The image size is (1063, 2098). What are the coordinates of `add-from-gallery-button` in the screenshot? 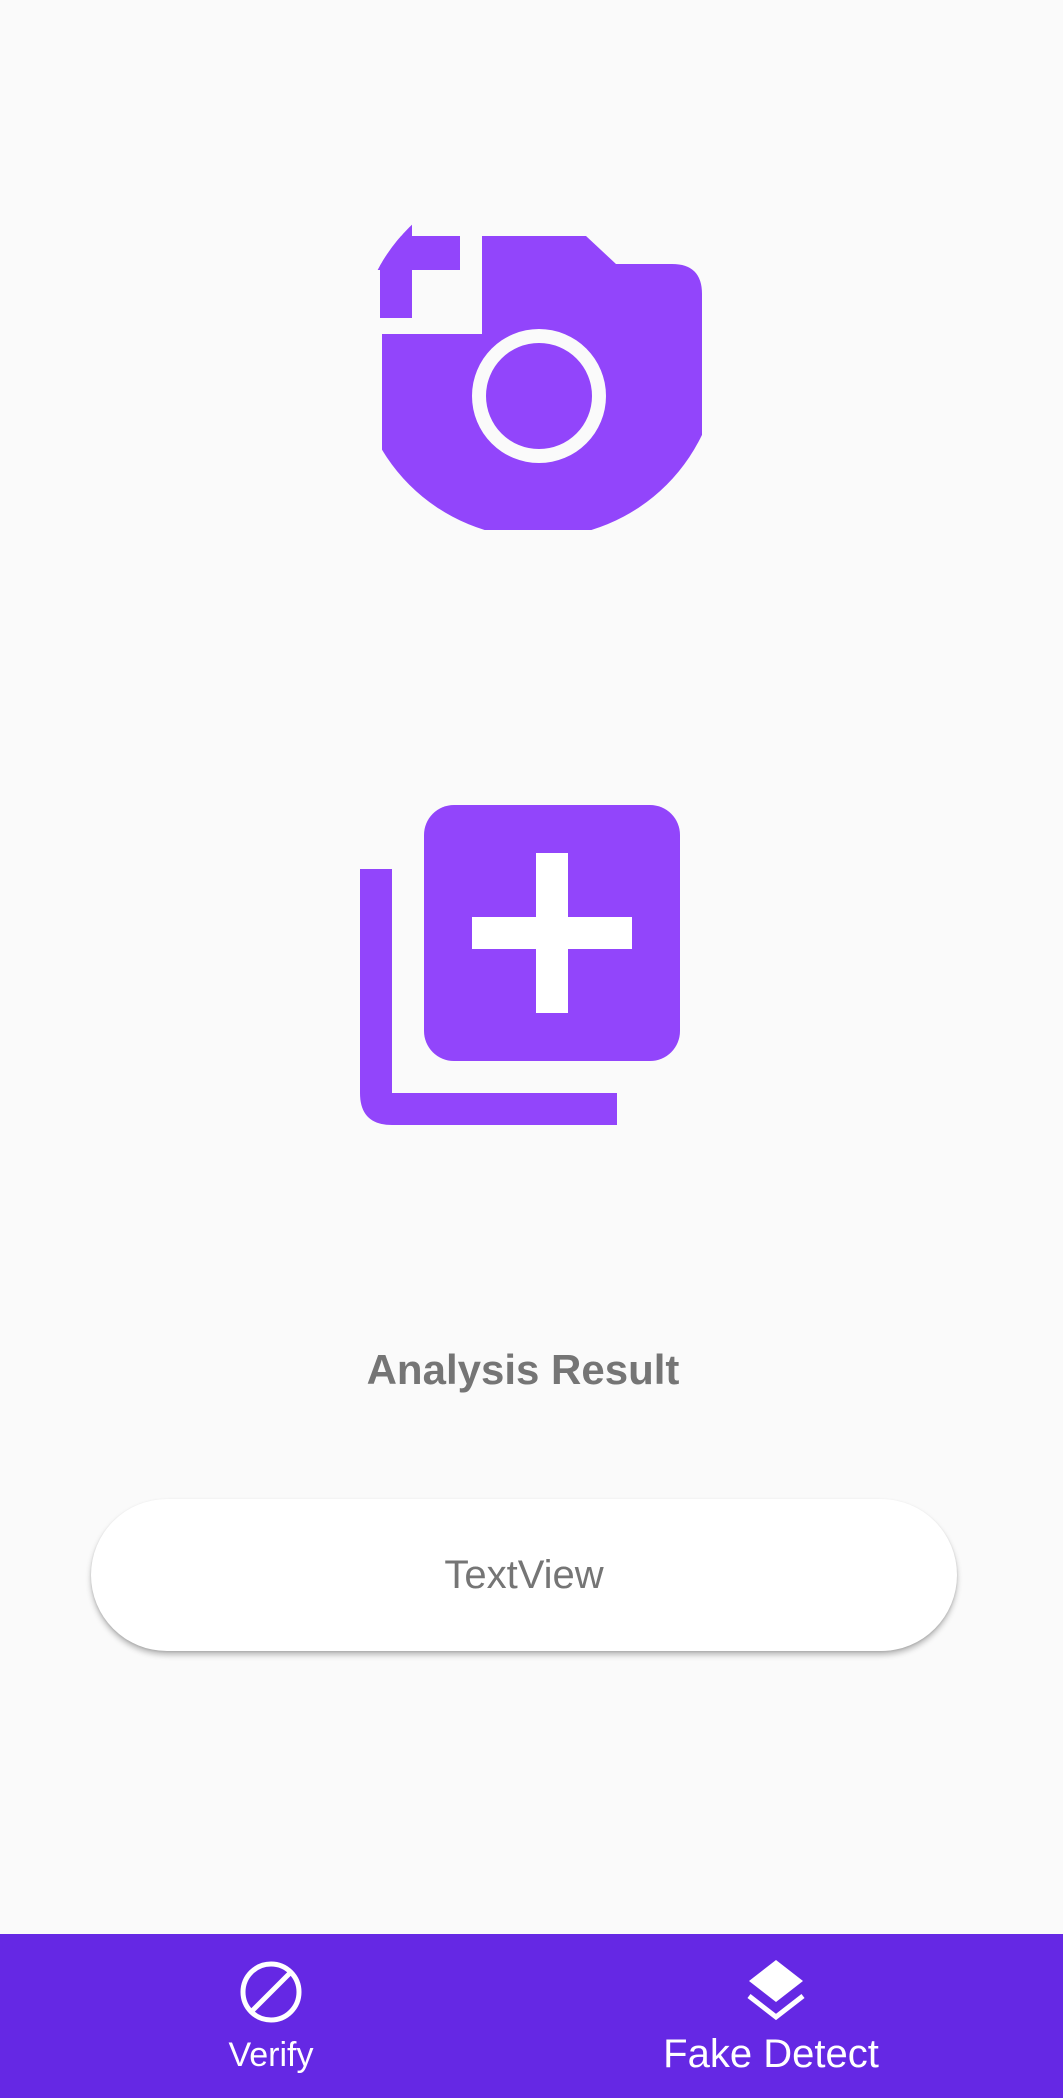 It's located at (521, 966).